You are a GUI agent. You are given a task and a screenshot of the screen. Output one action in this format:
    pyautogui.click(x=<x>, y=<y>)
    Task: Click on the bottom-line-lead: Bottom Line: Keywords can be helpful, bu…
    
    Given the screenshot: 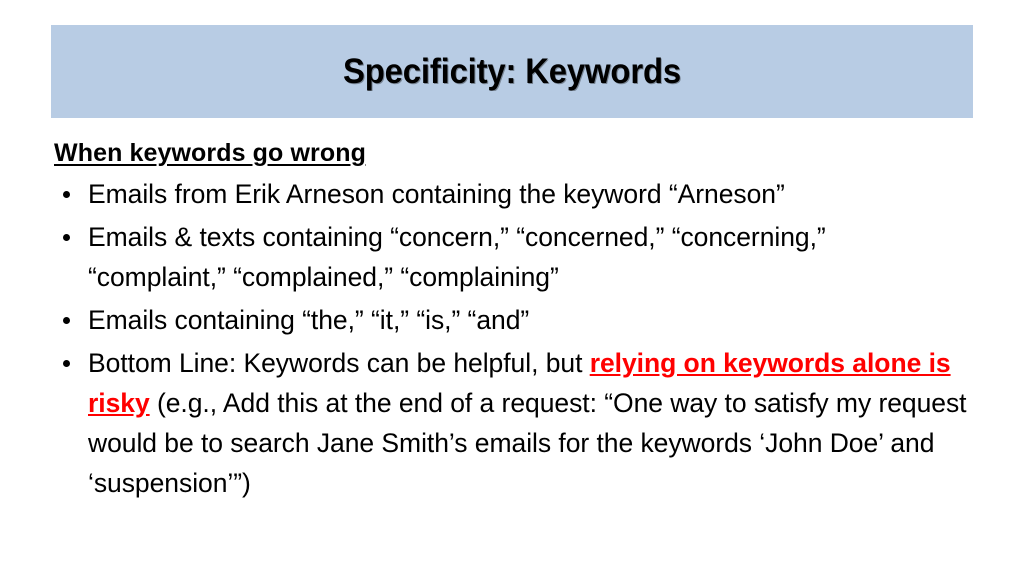 What is the action you would take?
    pyautogui.click(x=339, y=363)
    